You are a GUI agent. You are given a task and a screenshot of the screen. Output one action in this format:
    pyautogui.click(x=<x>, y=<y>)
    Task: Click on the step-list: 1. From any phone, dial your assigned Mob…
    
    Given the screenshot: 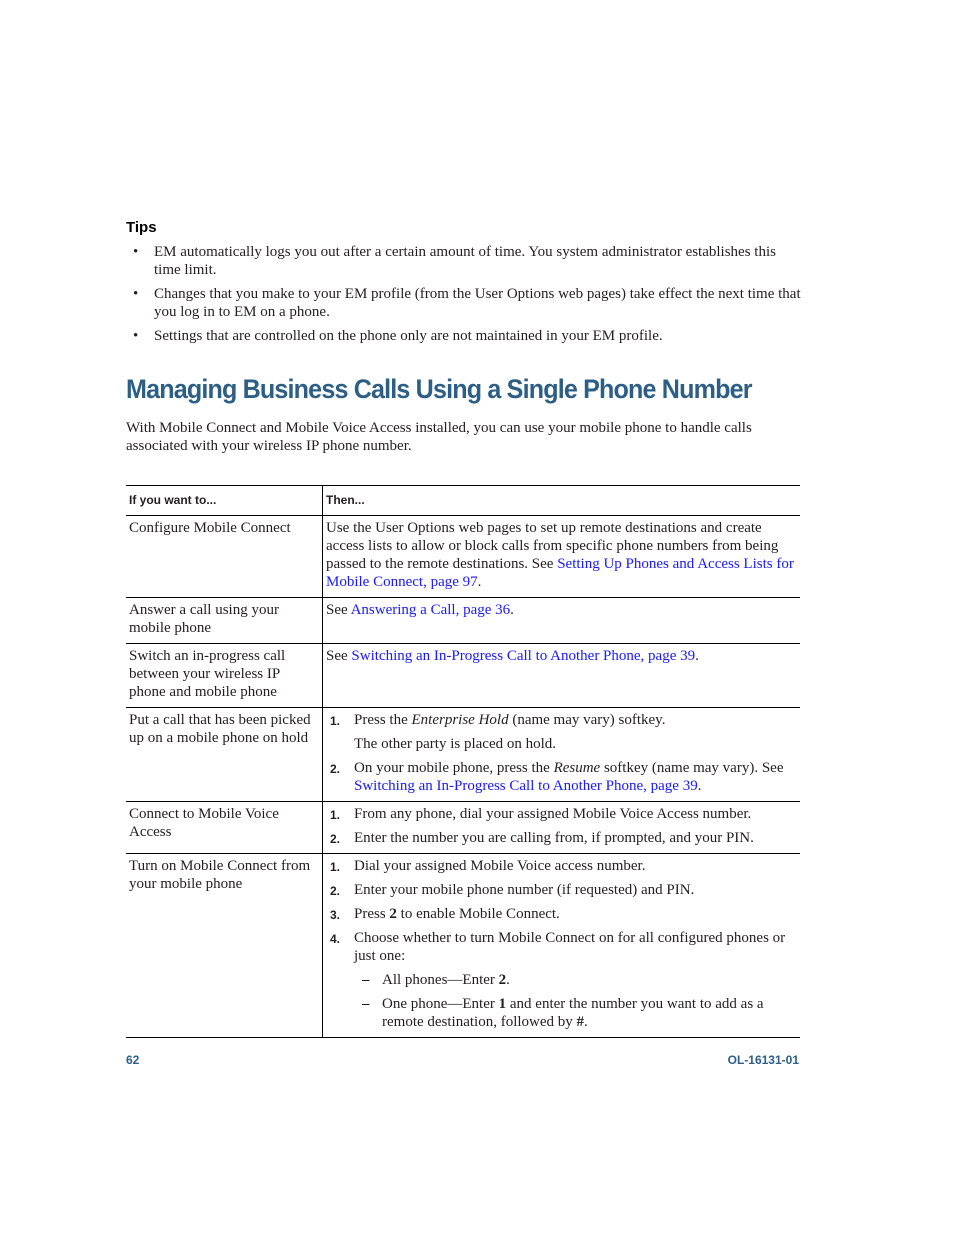 What is the action you would take?
    pyautogui.click(x=561, y=826)
    